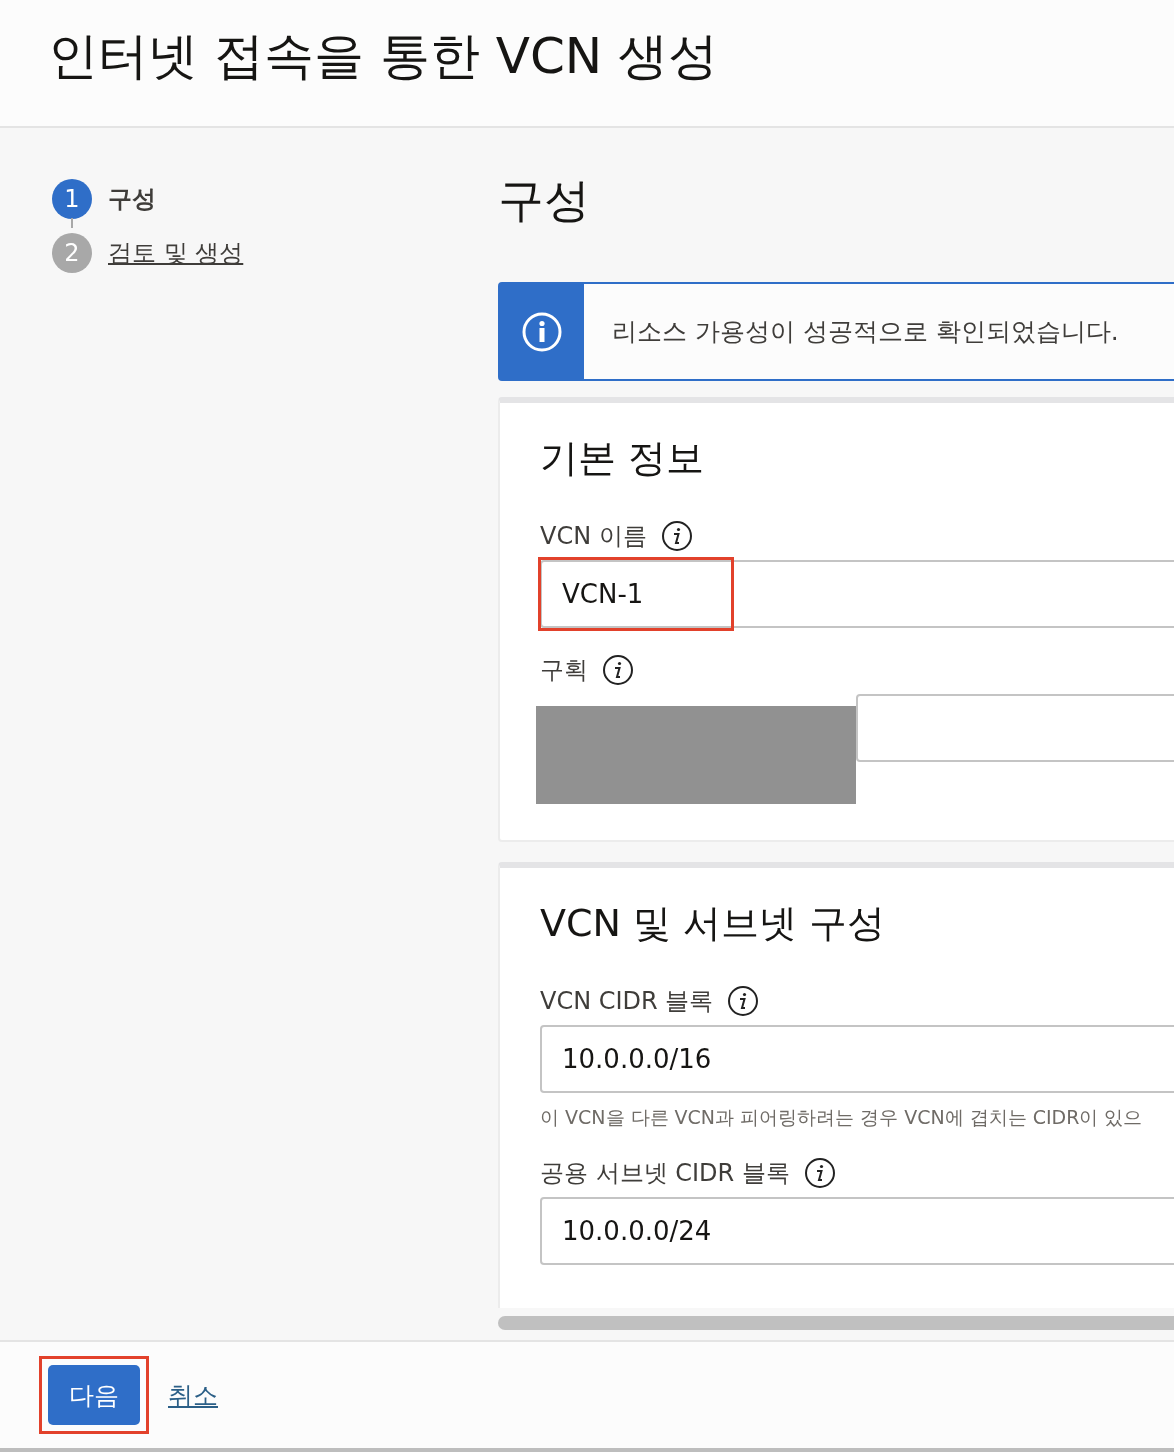 Image resolution: width=1174 pixels, height=1452 pixels. I want to click on page-title: 인터넷 접속을 통한 VCN 생성, so click(383, 56).